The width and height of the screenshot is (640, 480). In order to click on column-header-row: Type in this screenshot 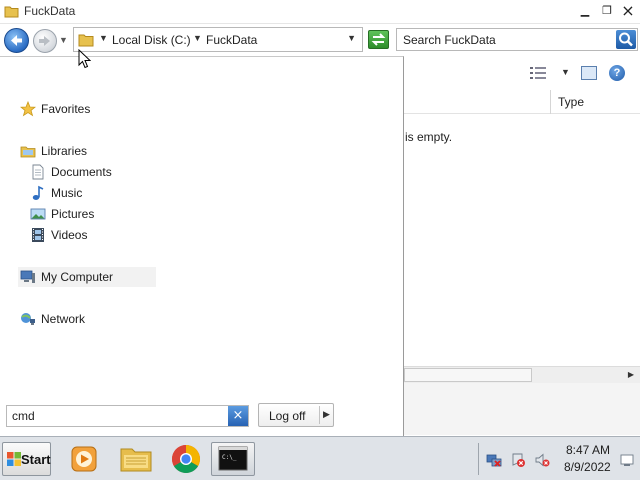, I will do `click(522, 102)`.